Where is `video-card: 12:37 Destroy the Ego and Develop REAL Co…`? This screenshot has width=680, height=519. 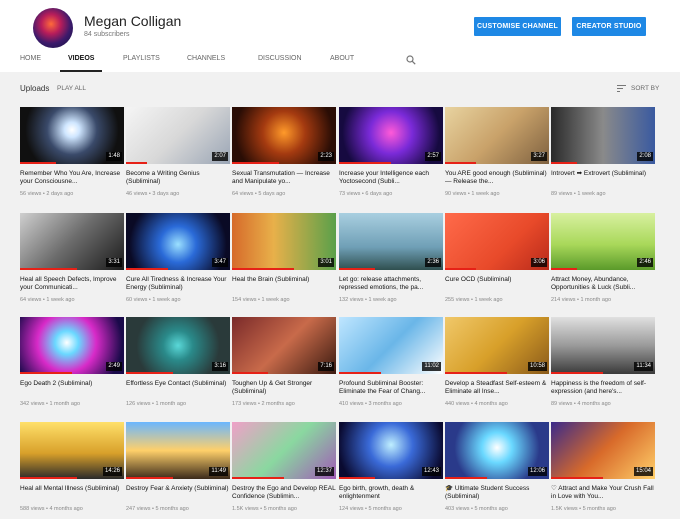 video-card: 12:37 Destroy the Ego and Develop REAL Co… is located at coordinates (284, 470).